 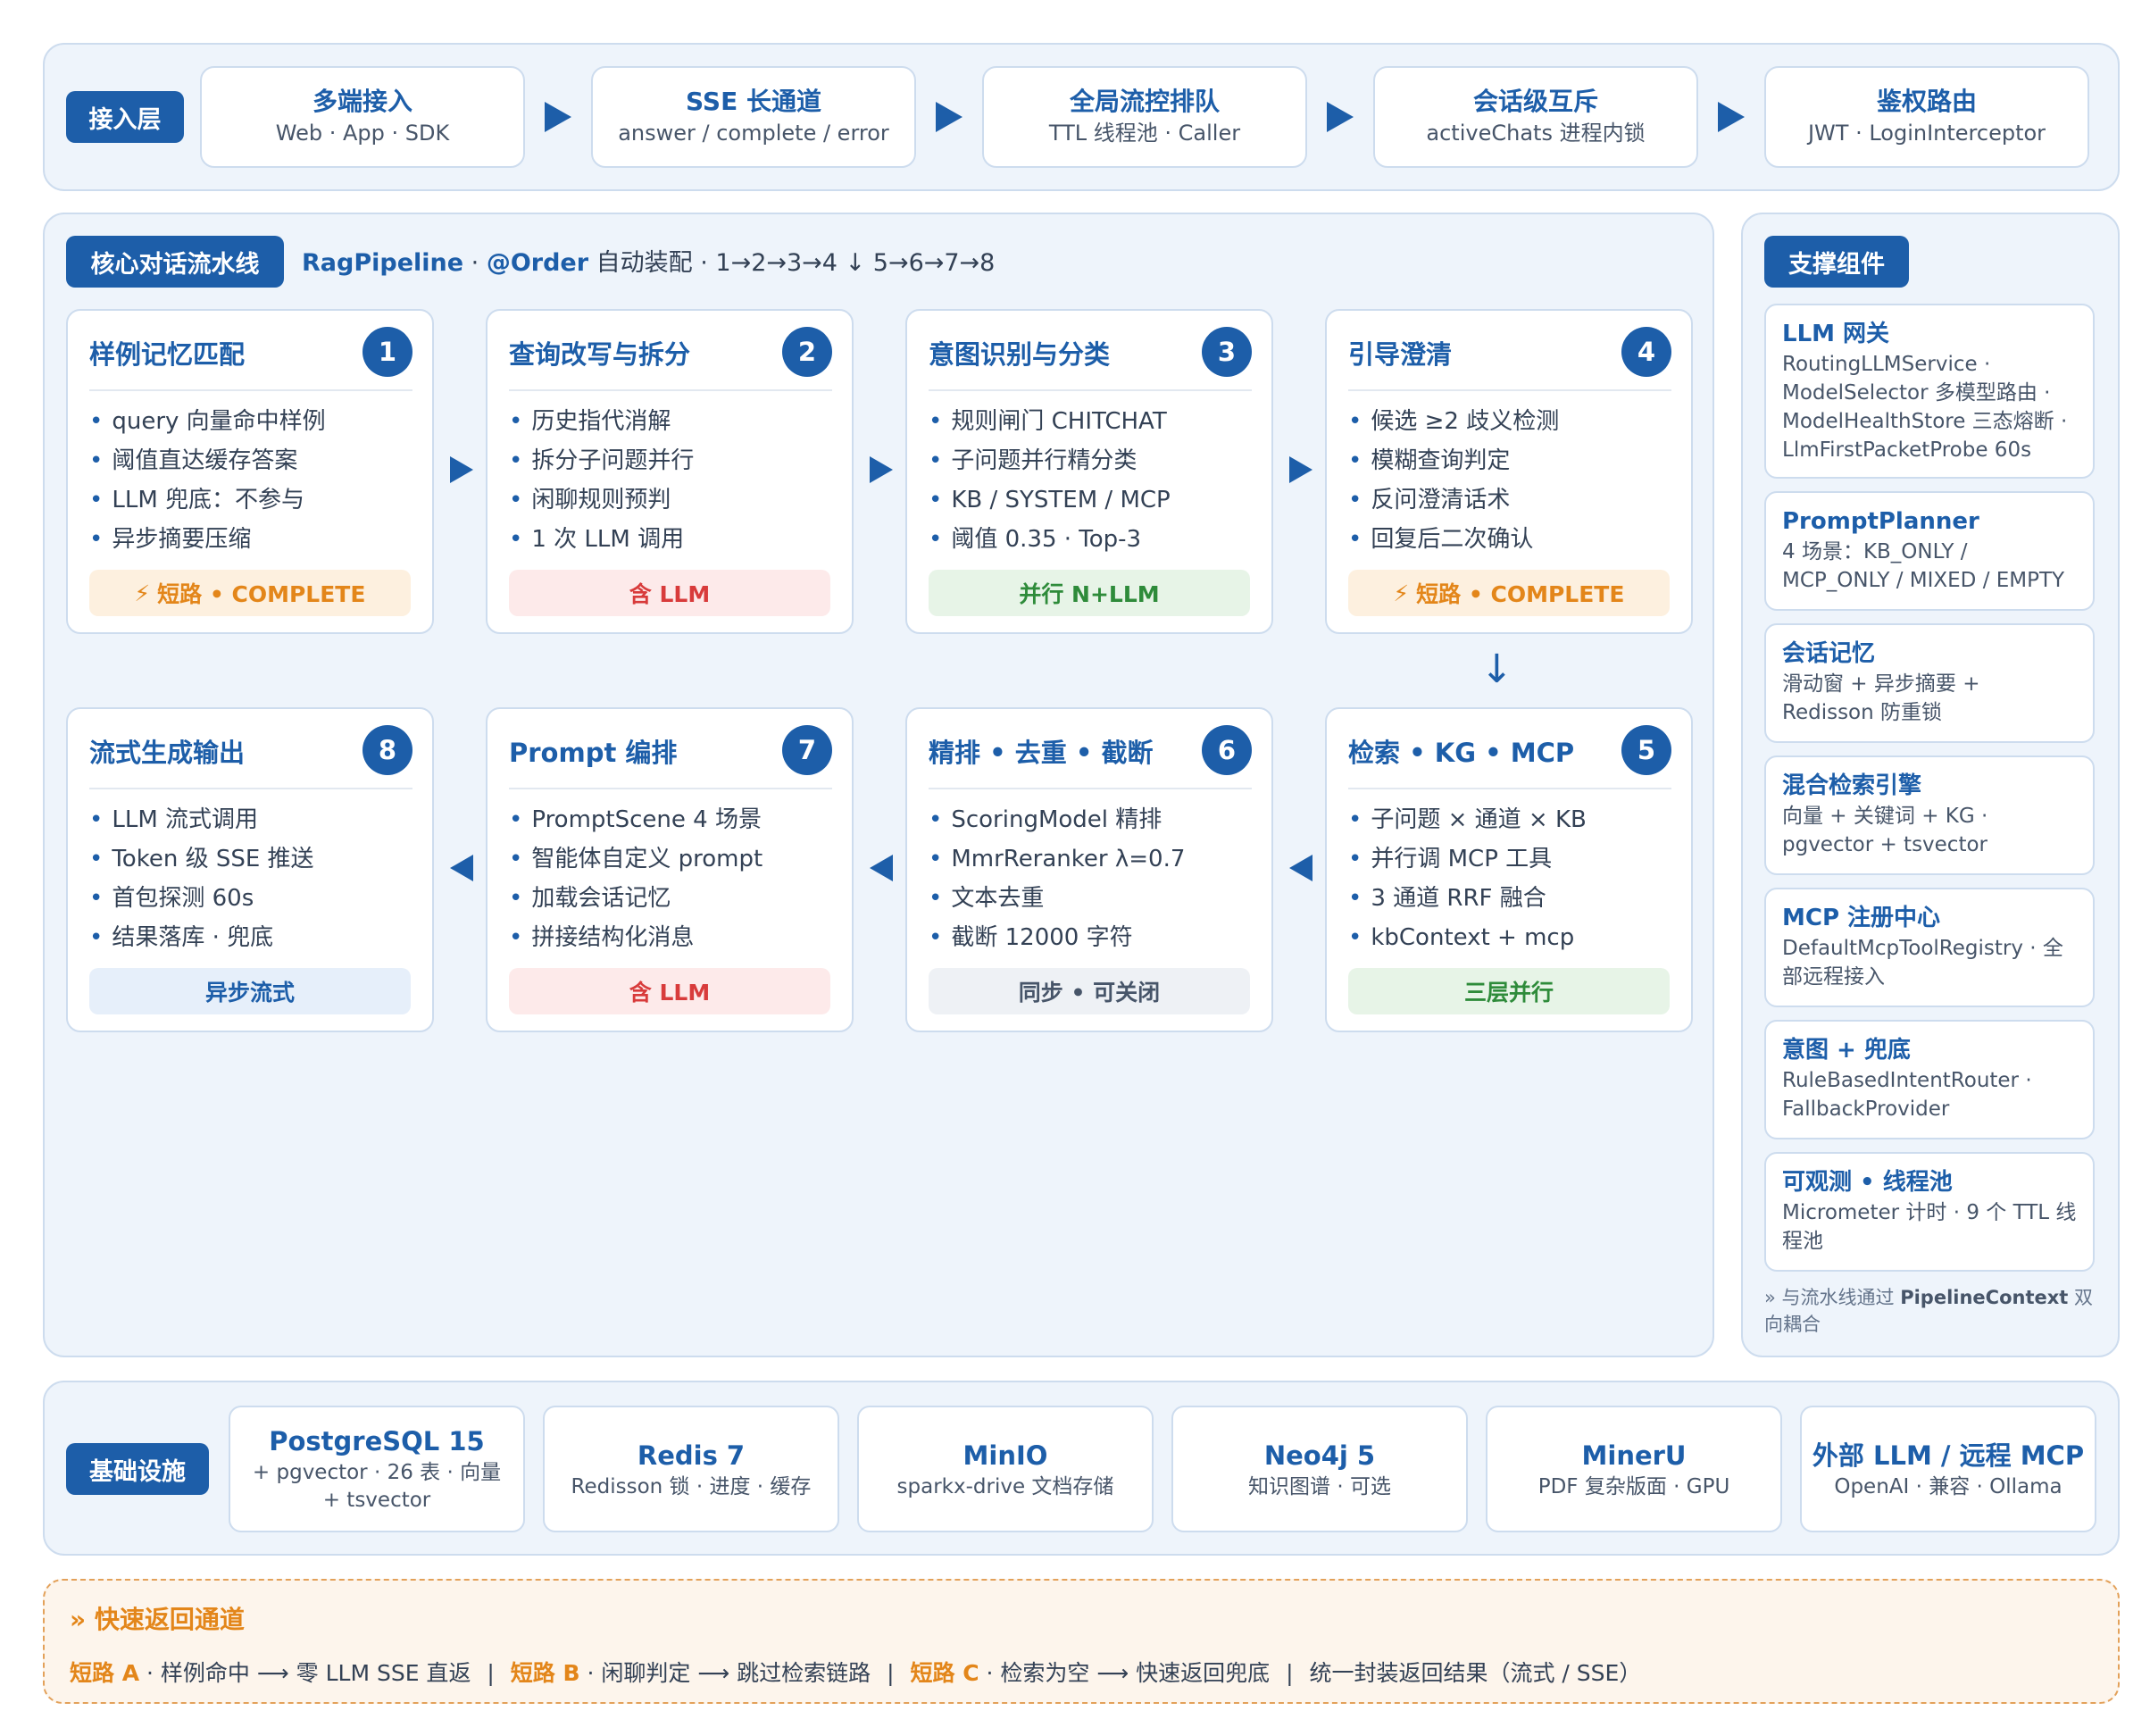 I want to click on card-badge: 同步 • 可关闭, so click(x=1089, y=991).